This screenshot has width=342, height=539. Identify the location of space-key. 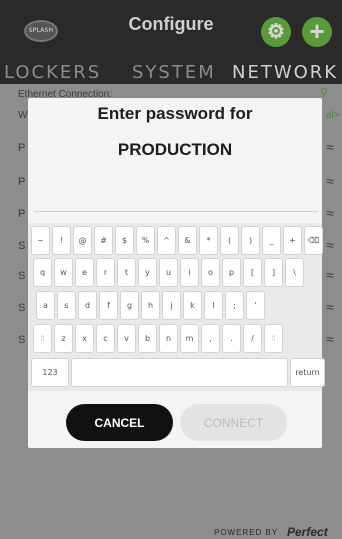
(179, 372).